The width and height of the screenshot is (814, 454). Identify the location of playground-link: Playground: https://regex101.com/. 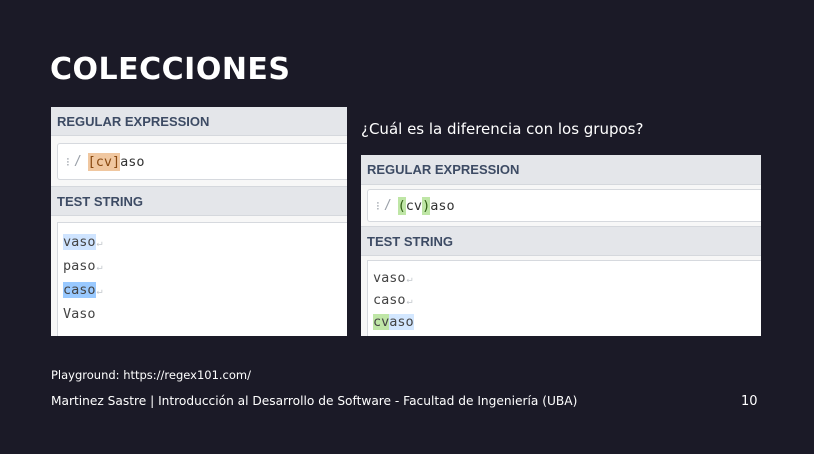
(151, 375).